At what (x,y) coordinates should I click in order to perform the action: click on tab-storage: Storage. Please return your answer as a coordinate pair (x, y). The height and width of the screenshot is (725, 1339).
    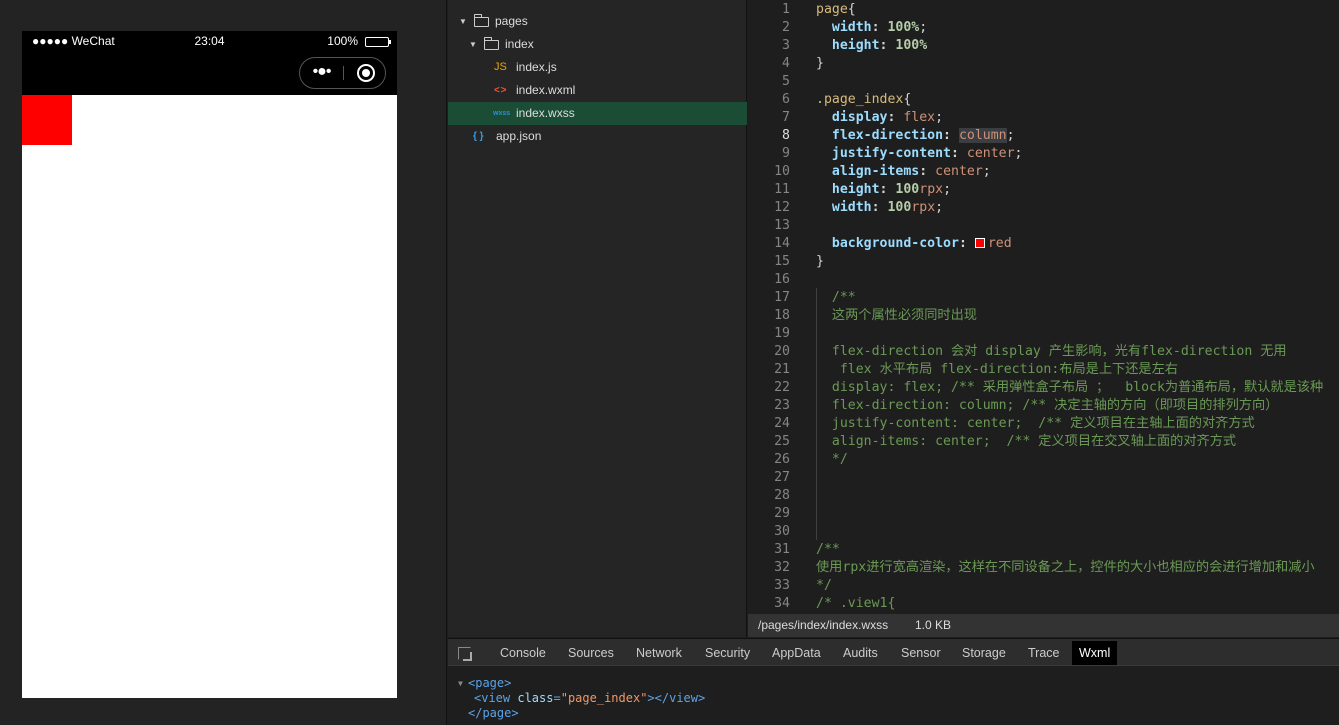
    Looking at the image, I should click on (984, 653).